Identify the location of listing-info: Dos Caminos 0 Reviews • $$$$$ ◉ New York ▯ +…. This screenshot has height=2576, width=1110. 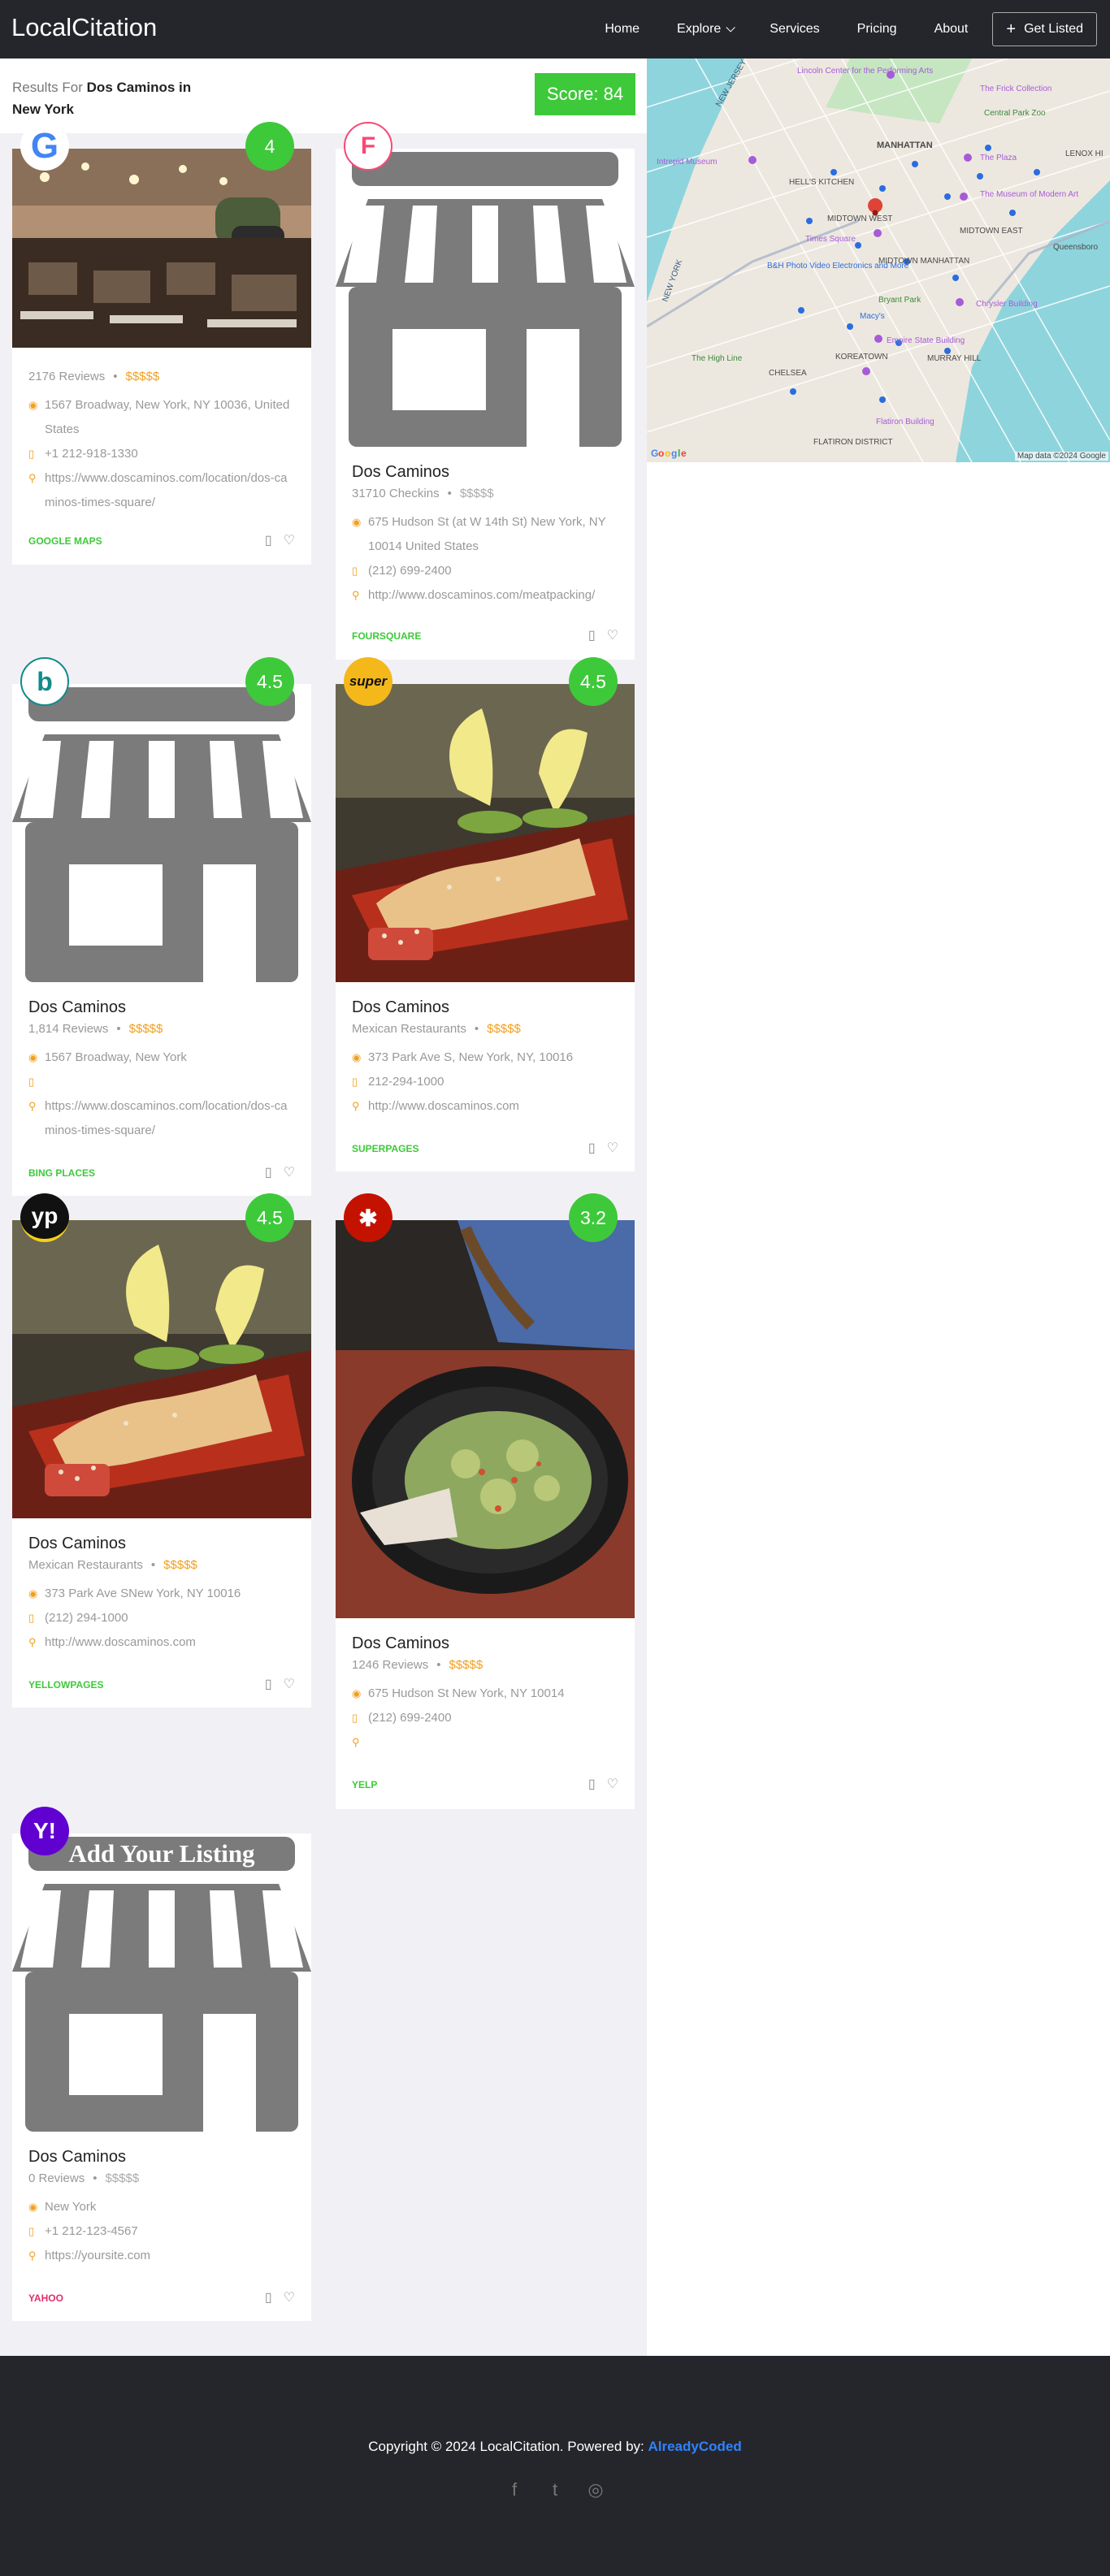
(161, 2208).